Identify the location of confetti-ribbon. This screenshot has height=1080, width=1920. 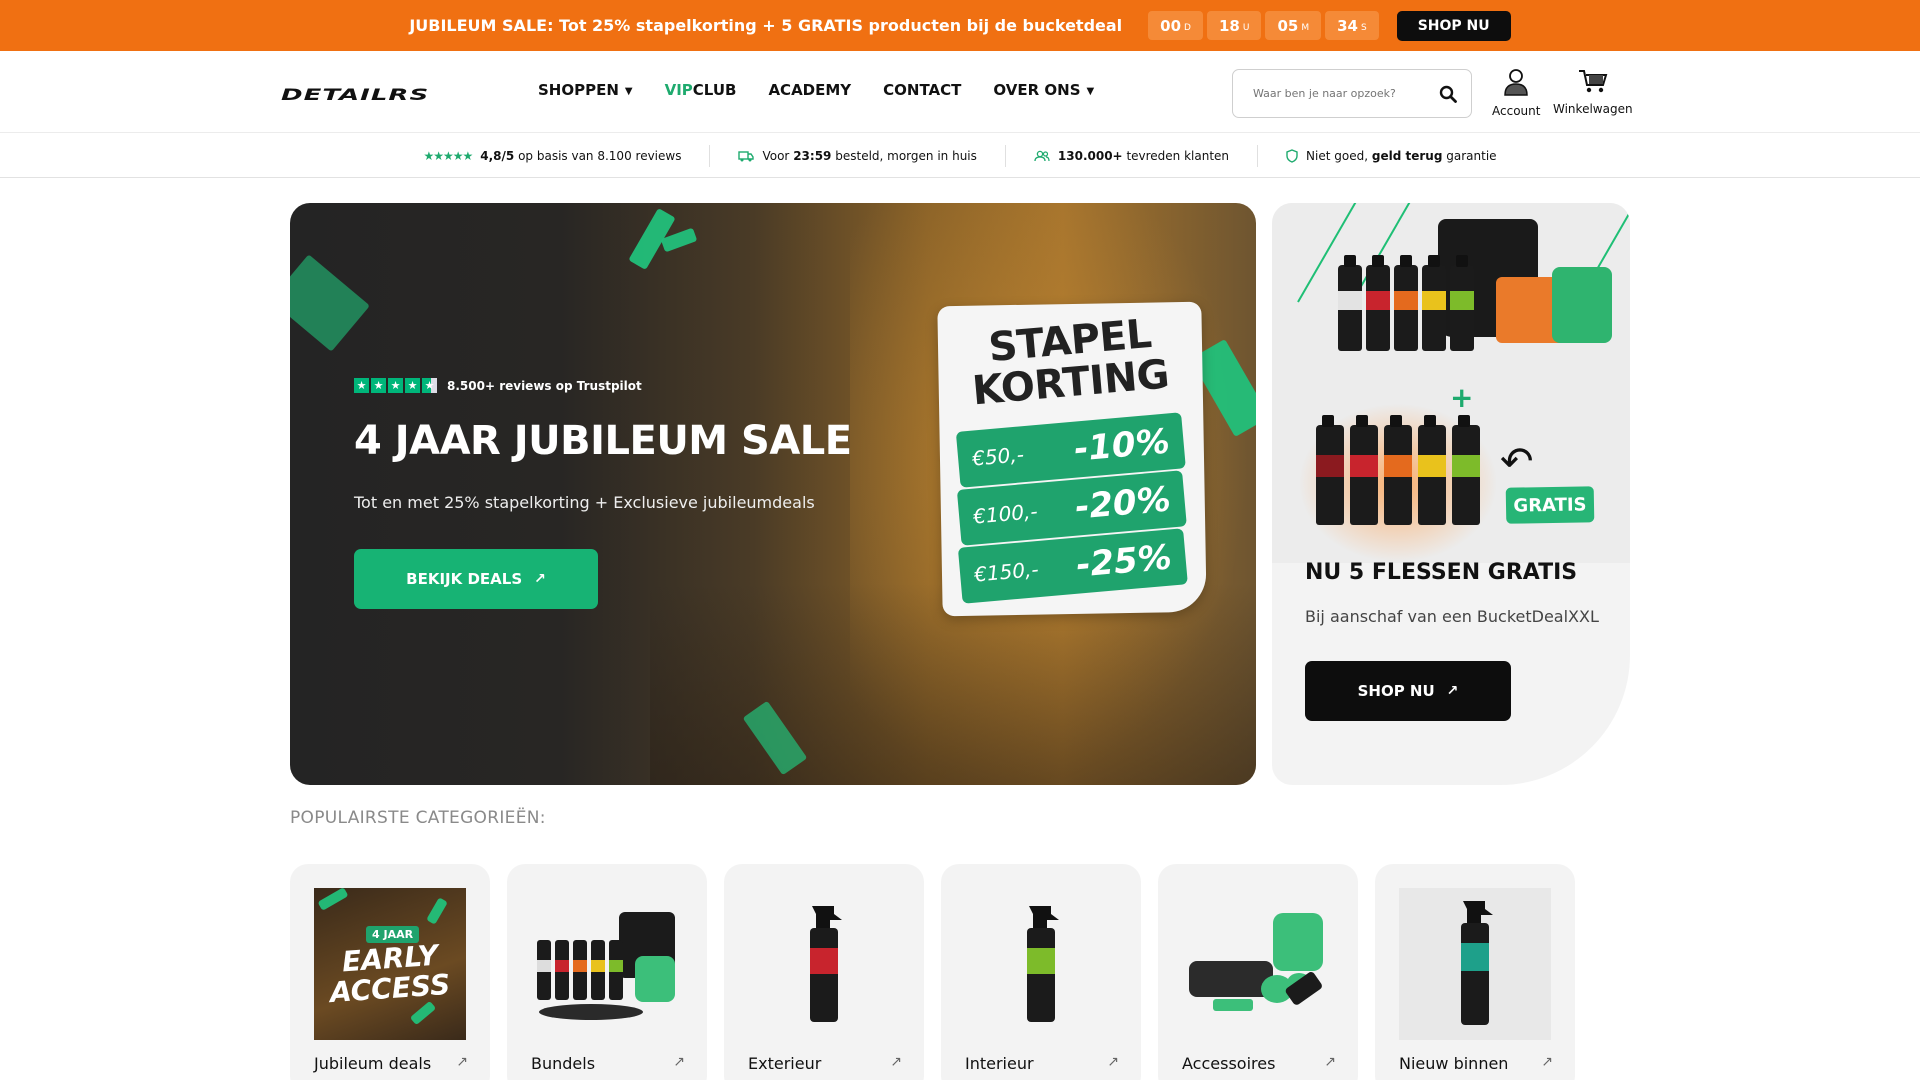
(330, 303).